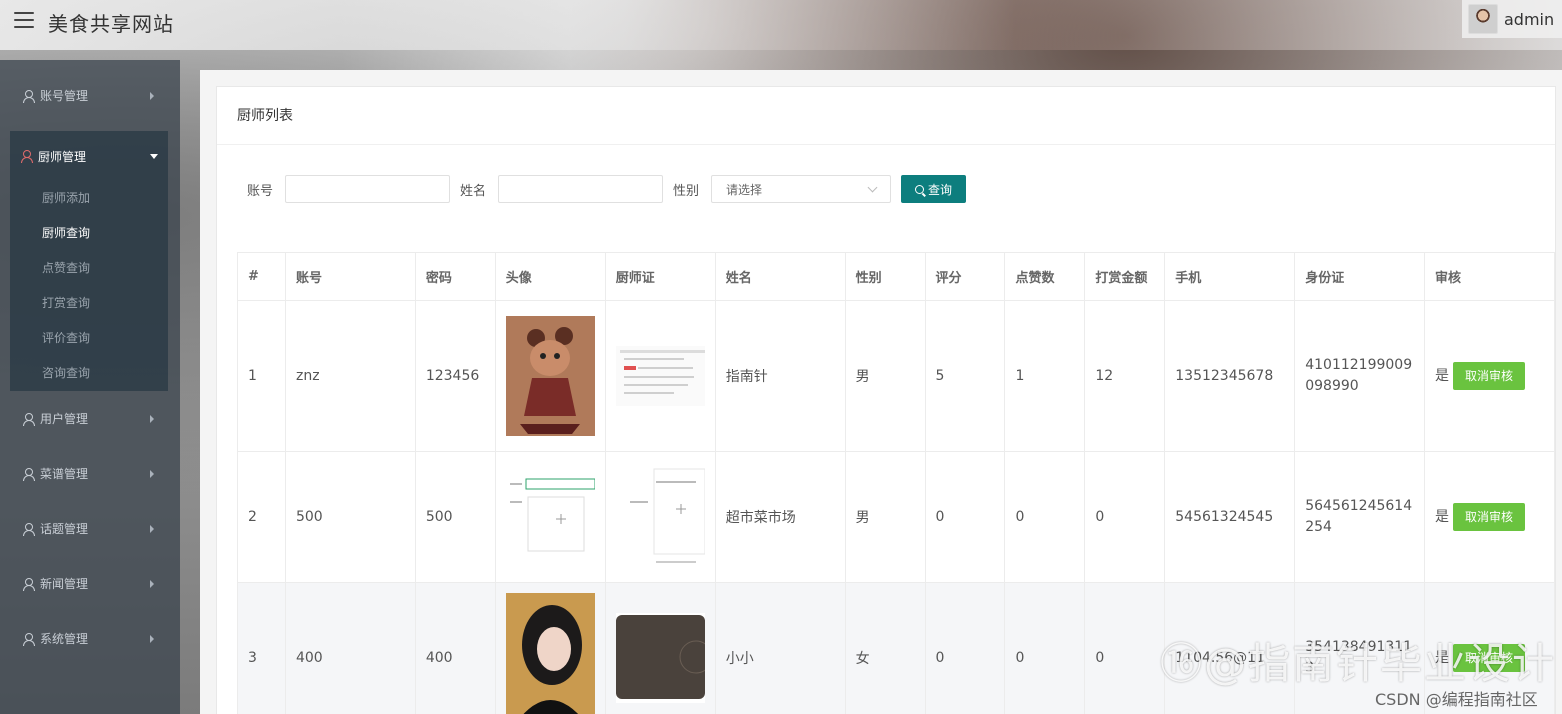 The image size is (1562, 714). I want to click on sidebar-item-label: 厨师管理, so click(62, 156).